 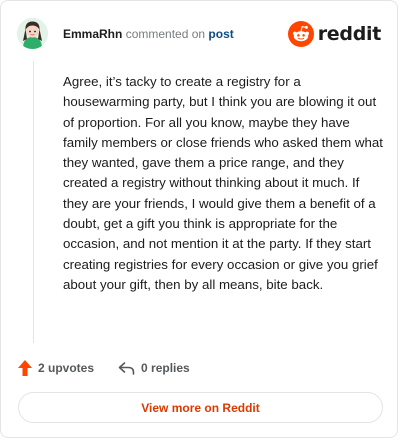 What do you see at coordinates (92, 34) in the screenshot?
I see `username: EmmaRhn` at bounding box center [92, 34].